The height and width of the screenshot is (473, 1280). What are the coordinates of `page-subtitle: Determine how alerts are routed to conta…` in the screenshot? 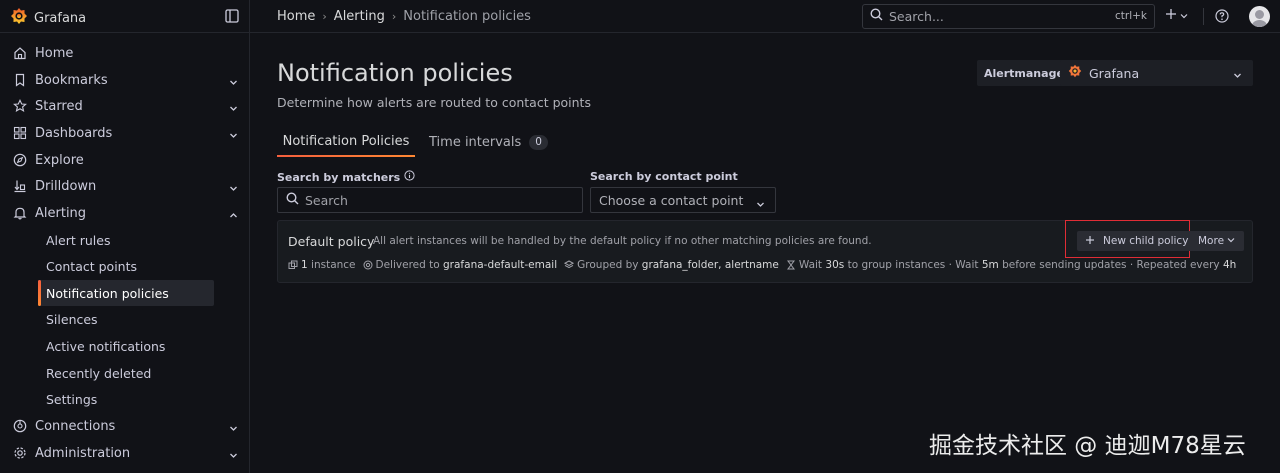 It's located at (434, 102).